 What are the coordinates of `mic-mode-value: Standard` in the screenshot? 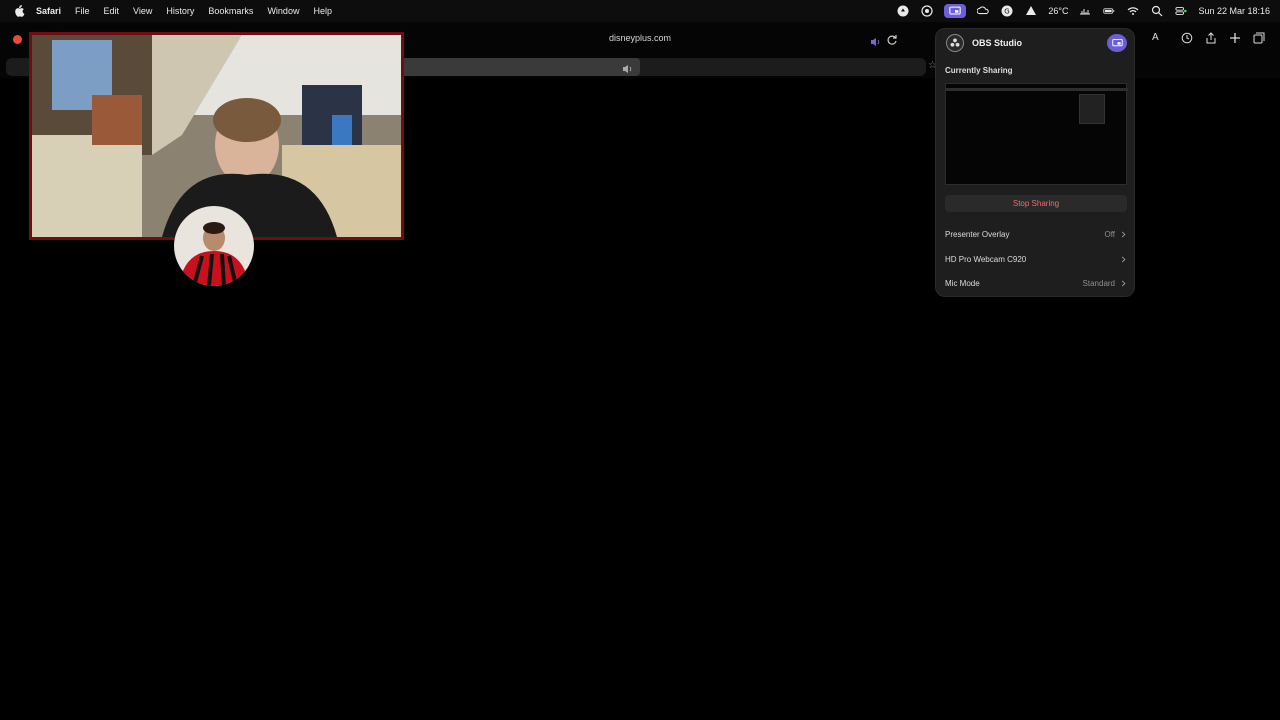 It's located at (1098, 283).